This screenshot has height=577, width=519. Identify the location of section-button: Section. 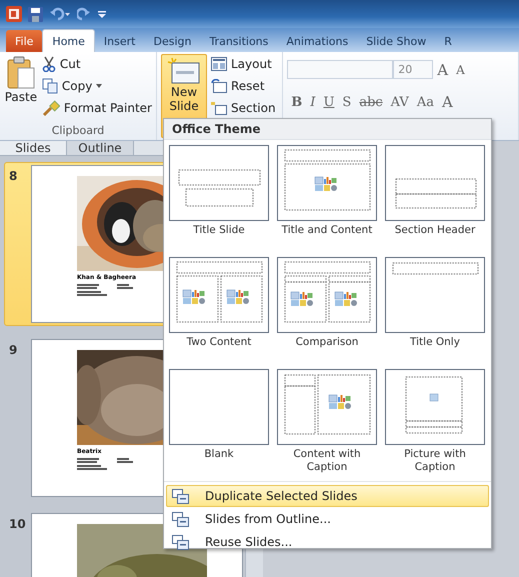
(243, 108).